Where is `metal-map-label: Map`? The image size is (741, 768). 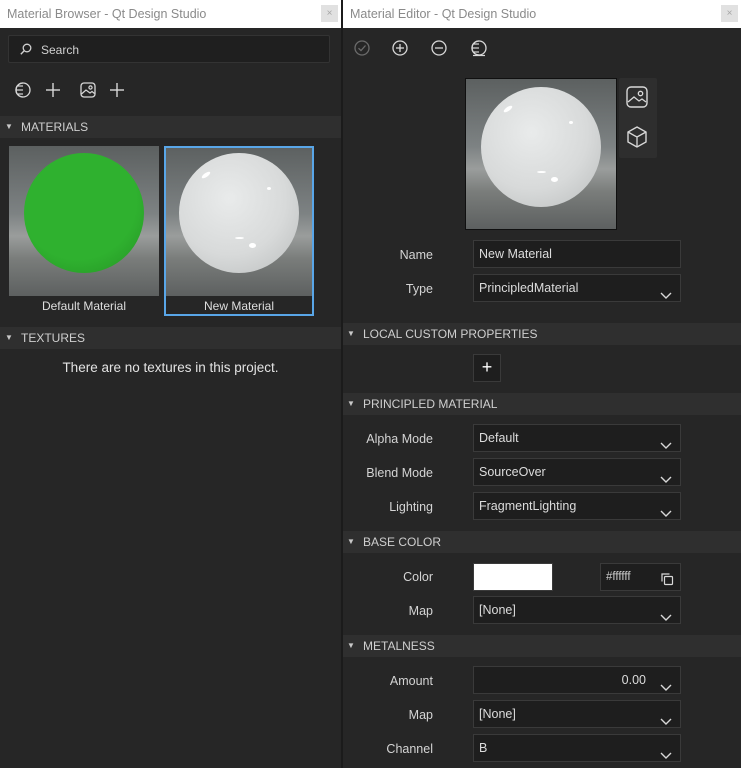
metal-map-label: Map is located at coordinates (420, 715).